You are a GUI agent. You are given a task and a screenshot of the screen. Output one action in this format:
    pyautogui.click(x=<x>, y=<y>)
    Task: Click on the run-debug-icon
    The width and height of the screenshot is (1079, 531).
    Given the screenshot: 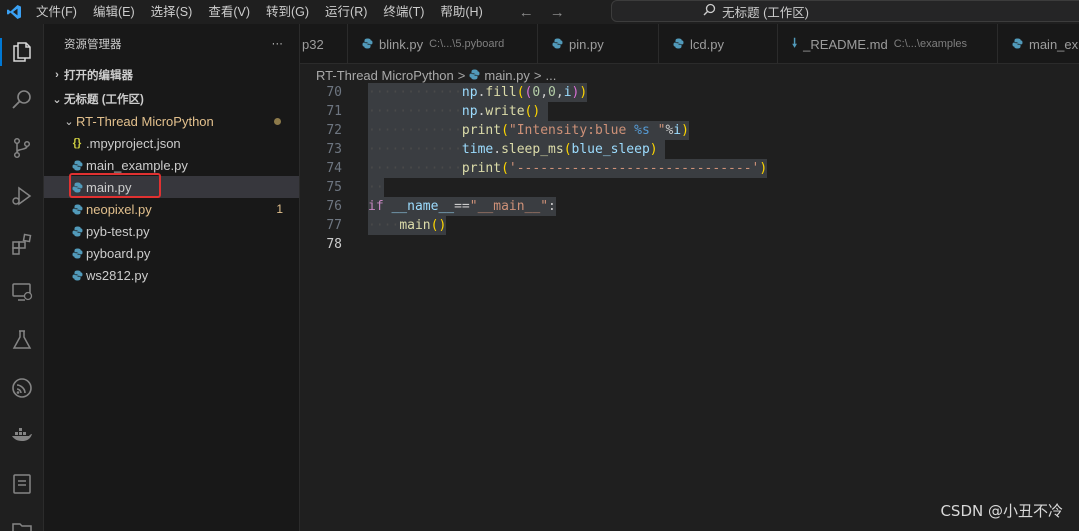 What is the action you would take?
    pyautogui.click(x=22, y=196)
    